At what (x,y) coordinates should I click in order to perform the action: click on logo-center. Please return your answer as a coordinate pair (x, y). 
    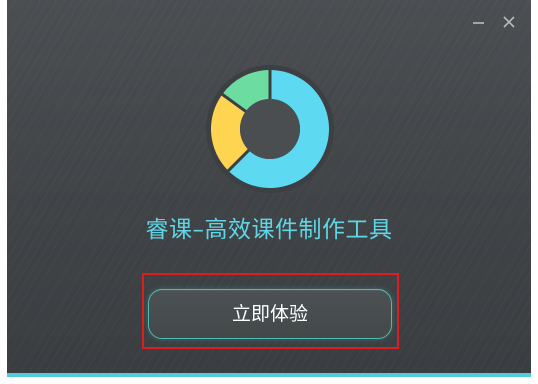
    Looking at the image, I should click on (270, 129).